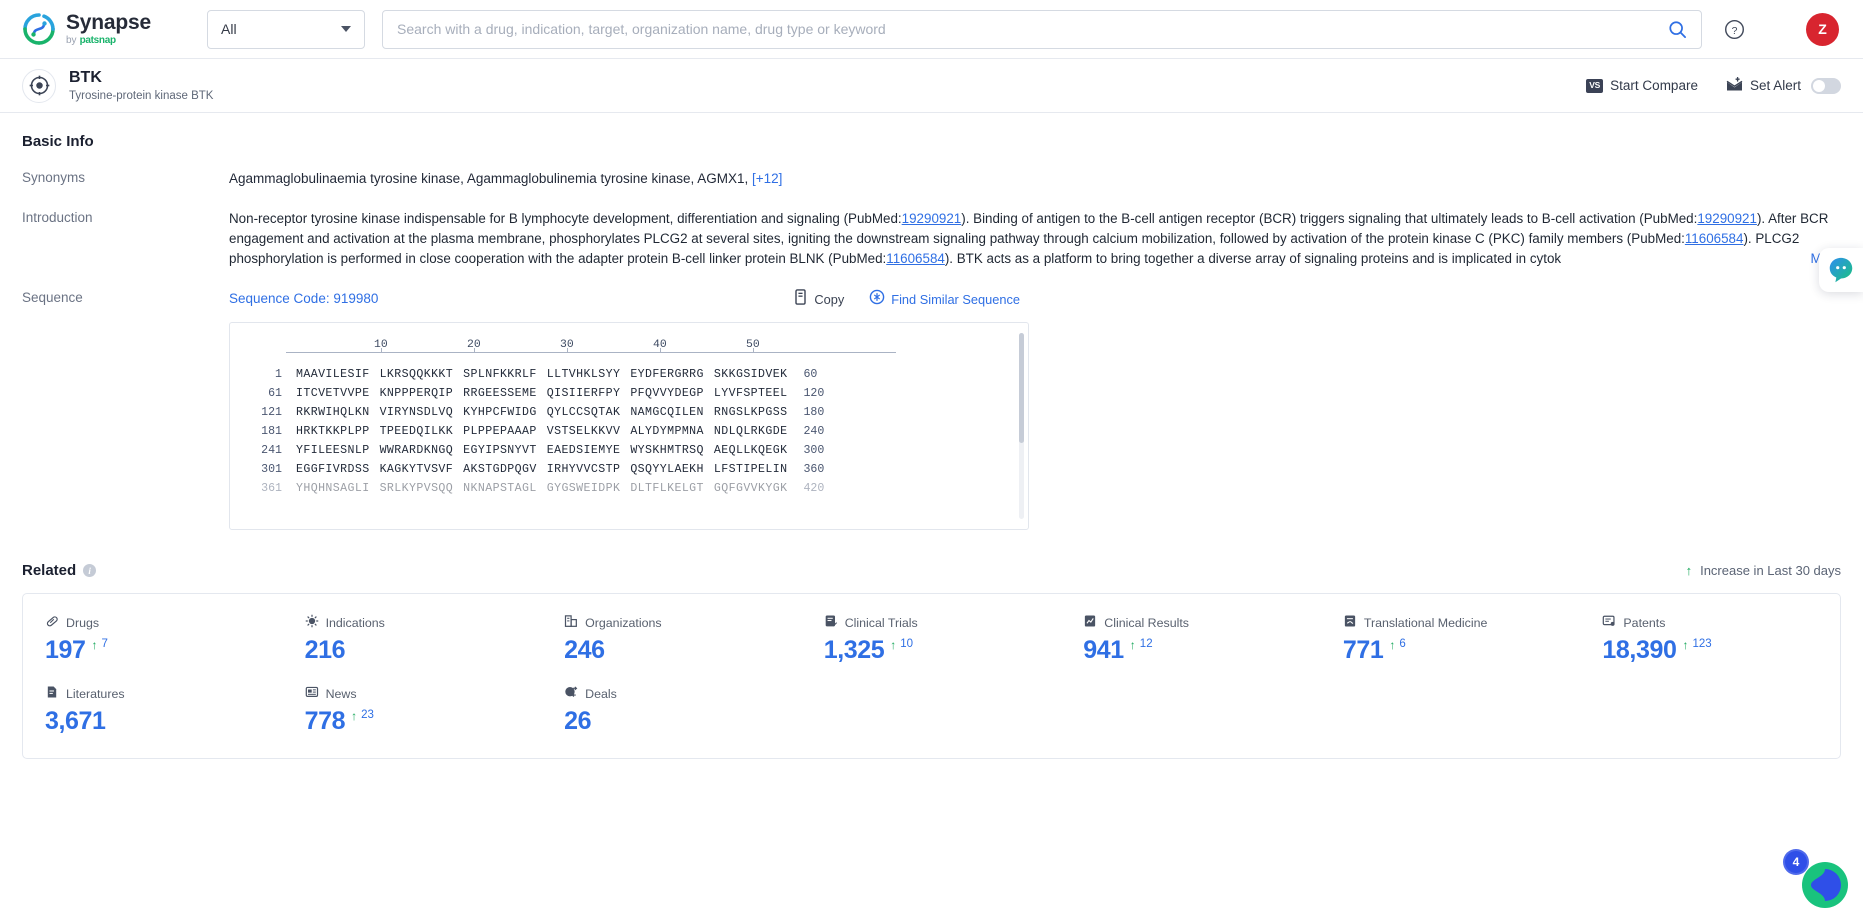 The height and width of the screenshot is (921, 1863). I want to click on stat-value: 216, so click(325, 650).